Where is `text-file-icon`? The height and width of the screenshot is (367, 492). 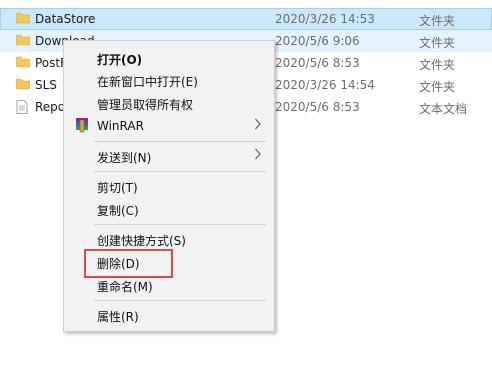
text-file-icon is located at coordinates (22, 108).